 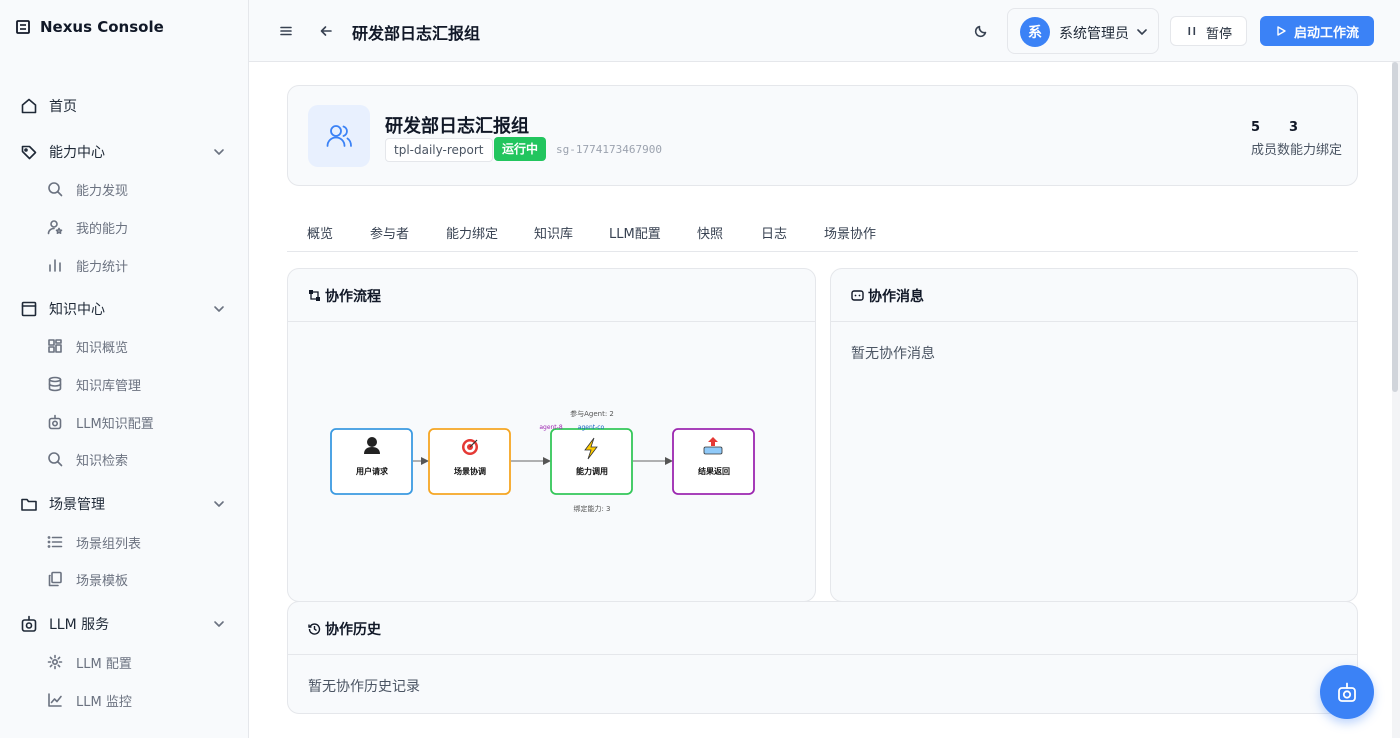 What do you see at coordinates (55, 700) in the screenshot?
I see `line-chart-icon` at bounding box center [55, 700].